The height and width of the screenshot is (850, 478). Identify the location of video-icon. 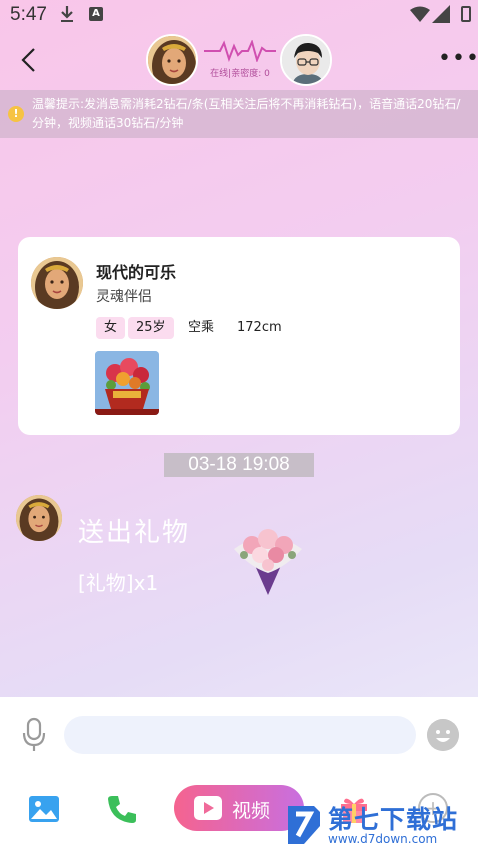
(208, 808).